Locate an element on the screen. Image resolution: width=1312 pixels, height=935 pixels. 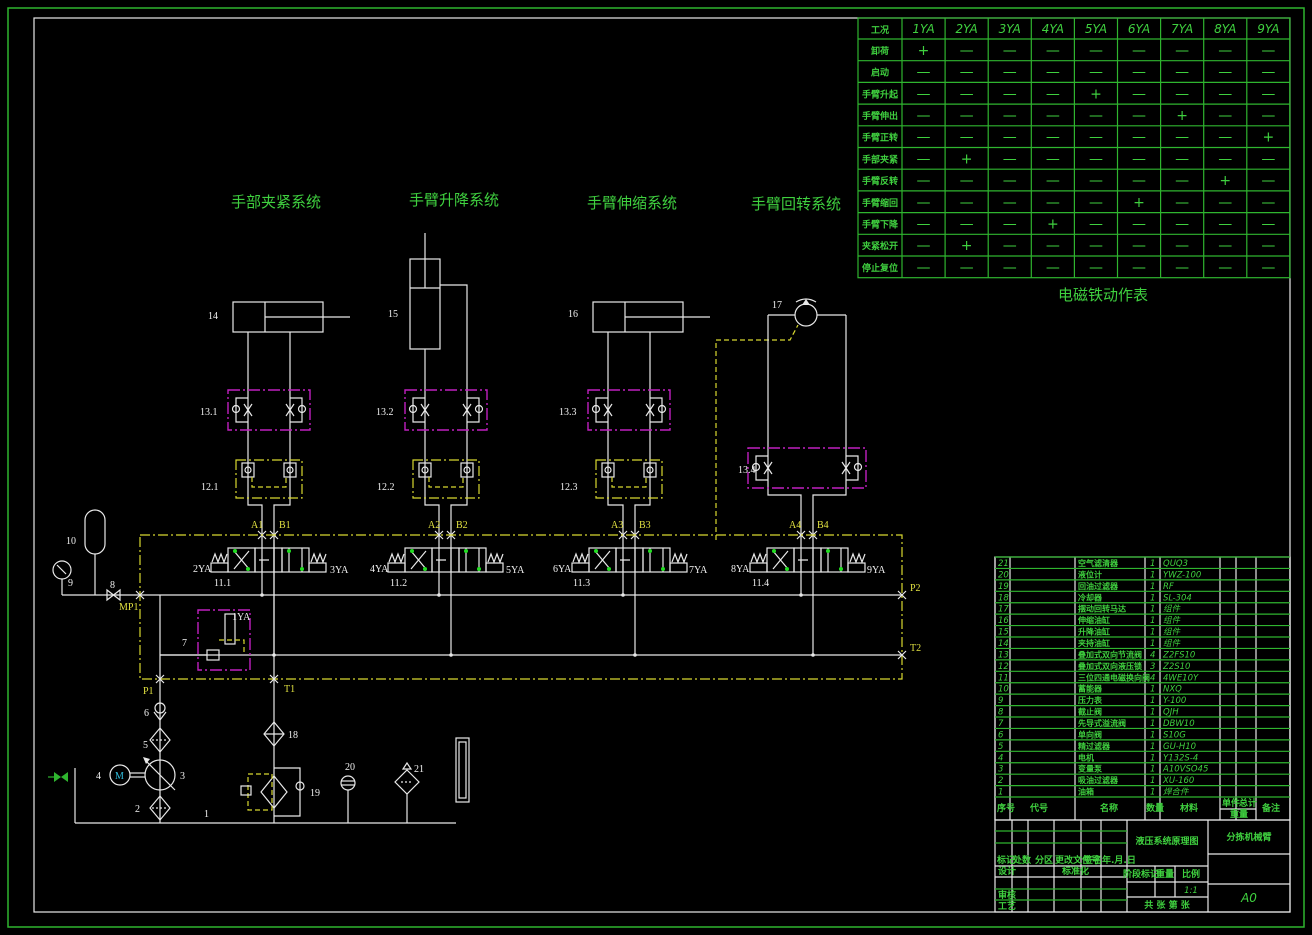
tb-date: 年.月.日 is located at coordinates (1119, 860).